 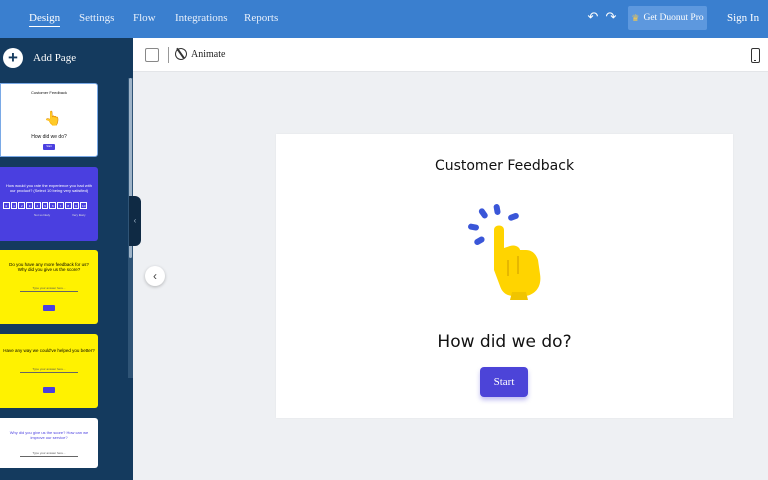 What do you see at coordinates (155, 276) in the screenshot?
I see `previous-page-button: ‹` at bounding box center [155, 276].